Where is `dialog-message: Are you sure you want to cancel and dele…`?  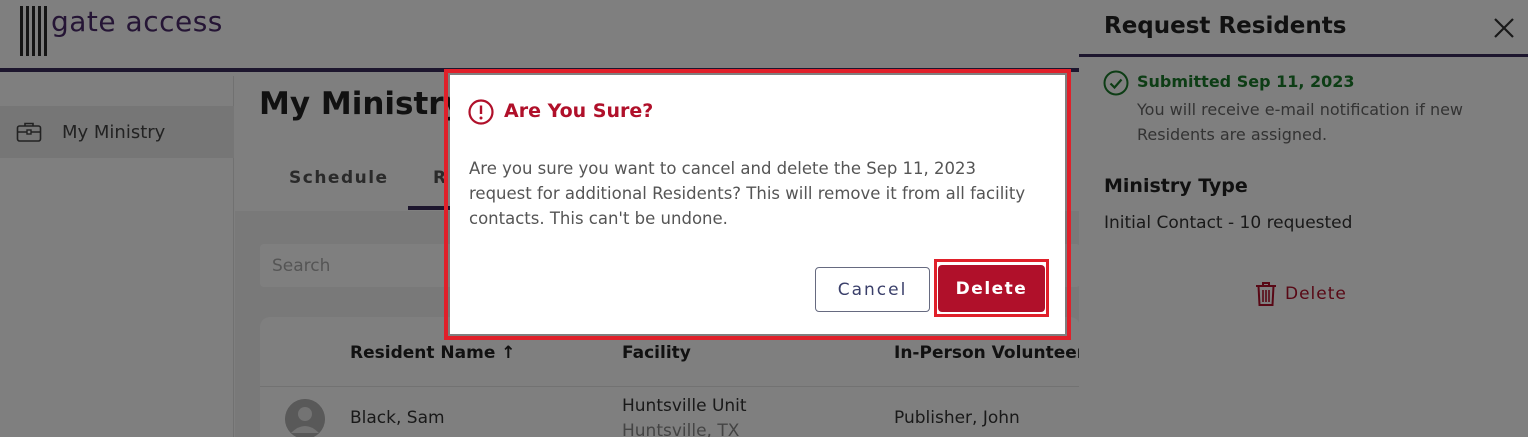 dialog-message: Are you sure you want to cancel and dele… is located at coordinates (747, 193).